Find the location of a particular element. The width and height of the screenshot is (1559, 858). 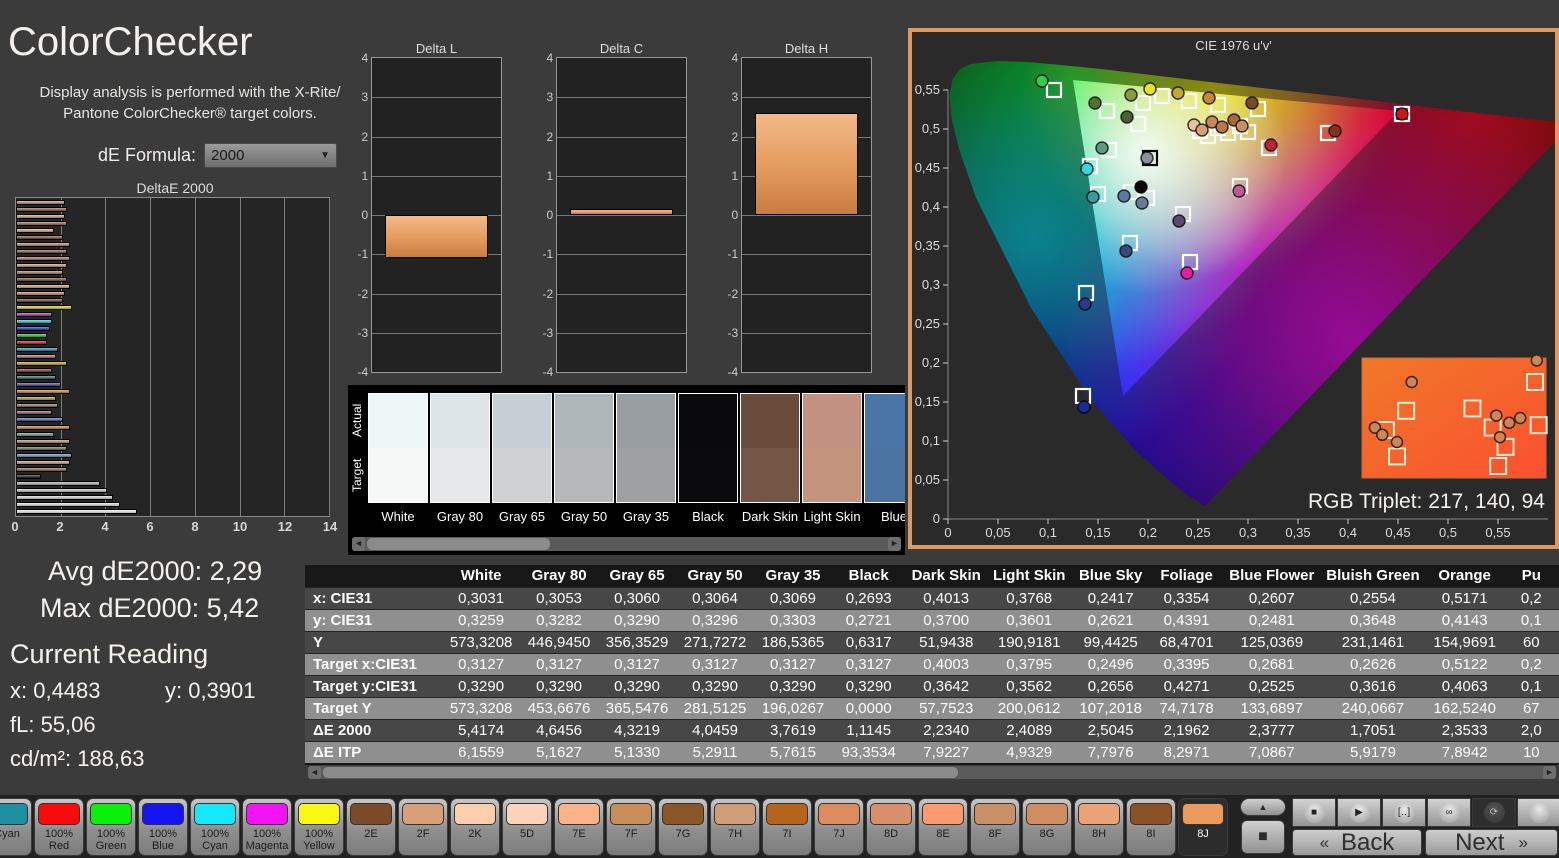

swatch-gray-65: Gray 65 is located at coordinates (522, 458).